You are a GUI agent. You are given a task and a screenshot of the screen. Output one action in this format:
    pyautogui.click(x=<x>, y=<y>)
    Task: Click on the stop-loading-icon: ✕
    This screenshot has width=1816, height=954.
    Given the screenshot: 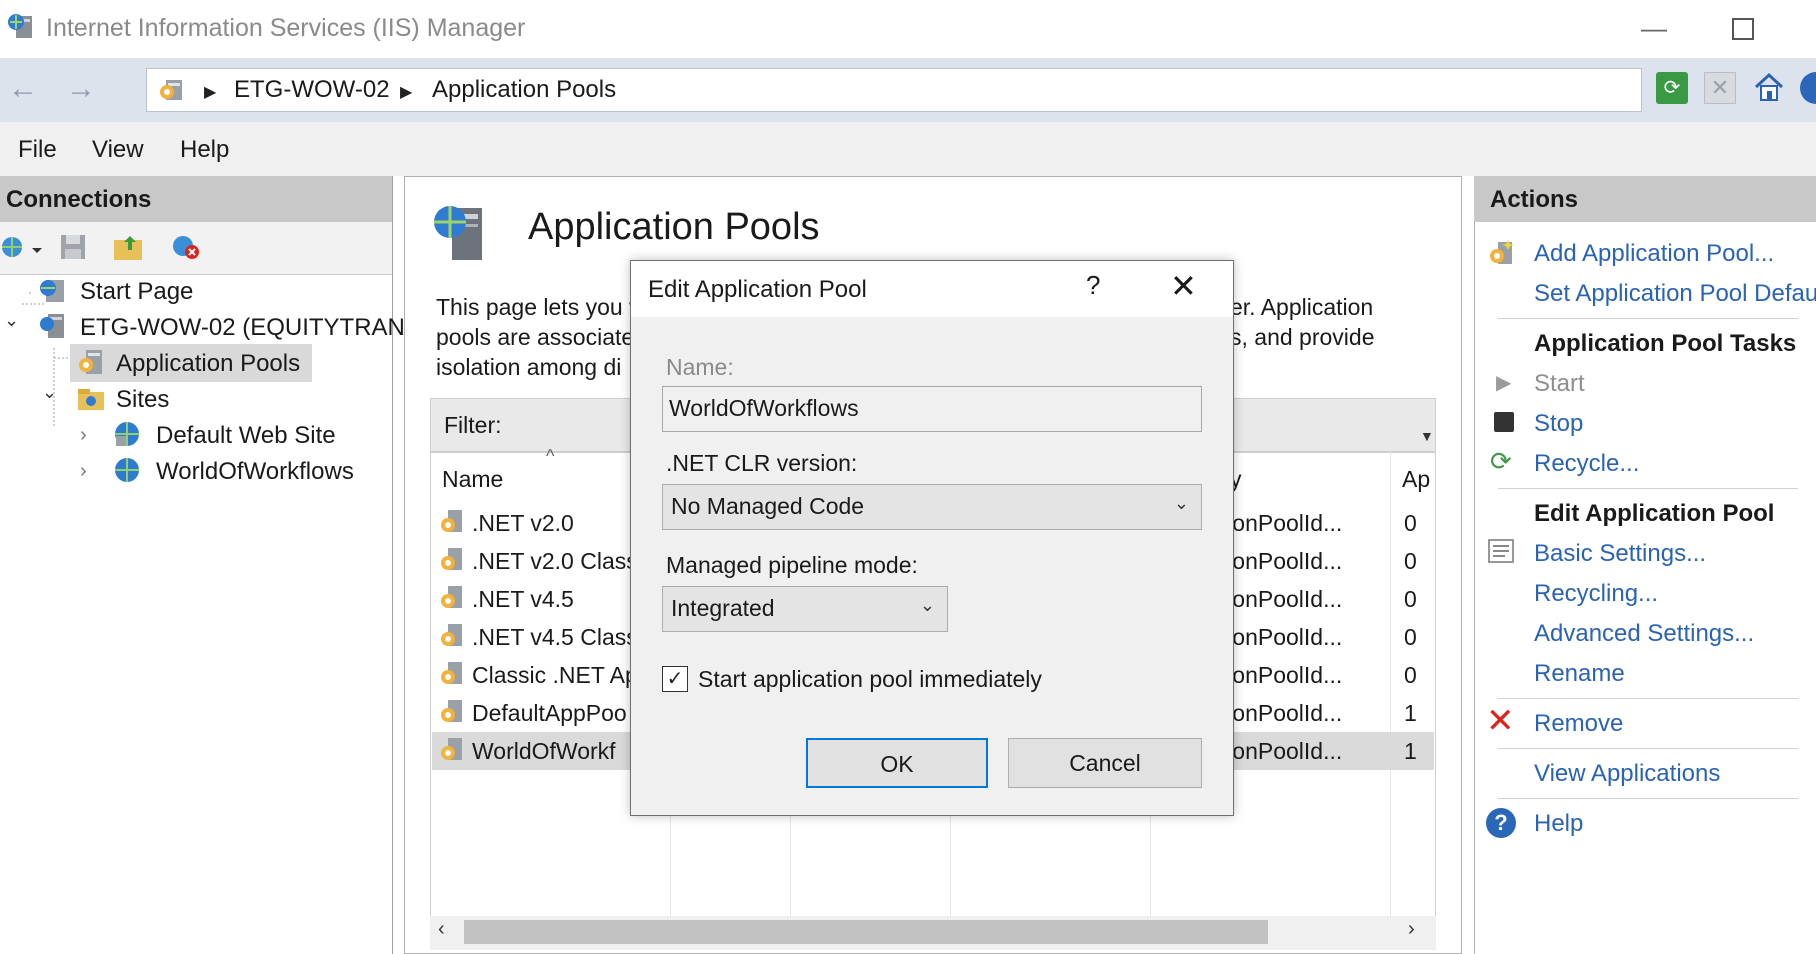 What is the action you would take?
    pyautogui.click(x=1720, y=88)
    